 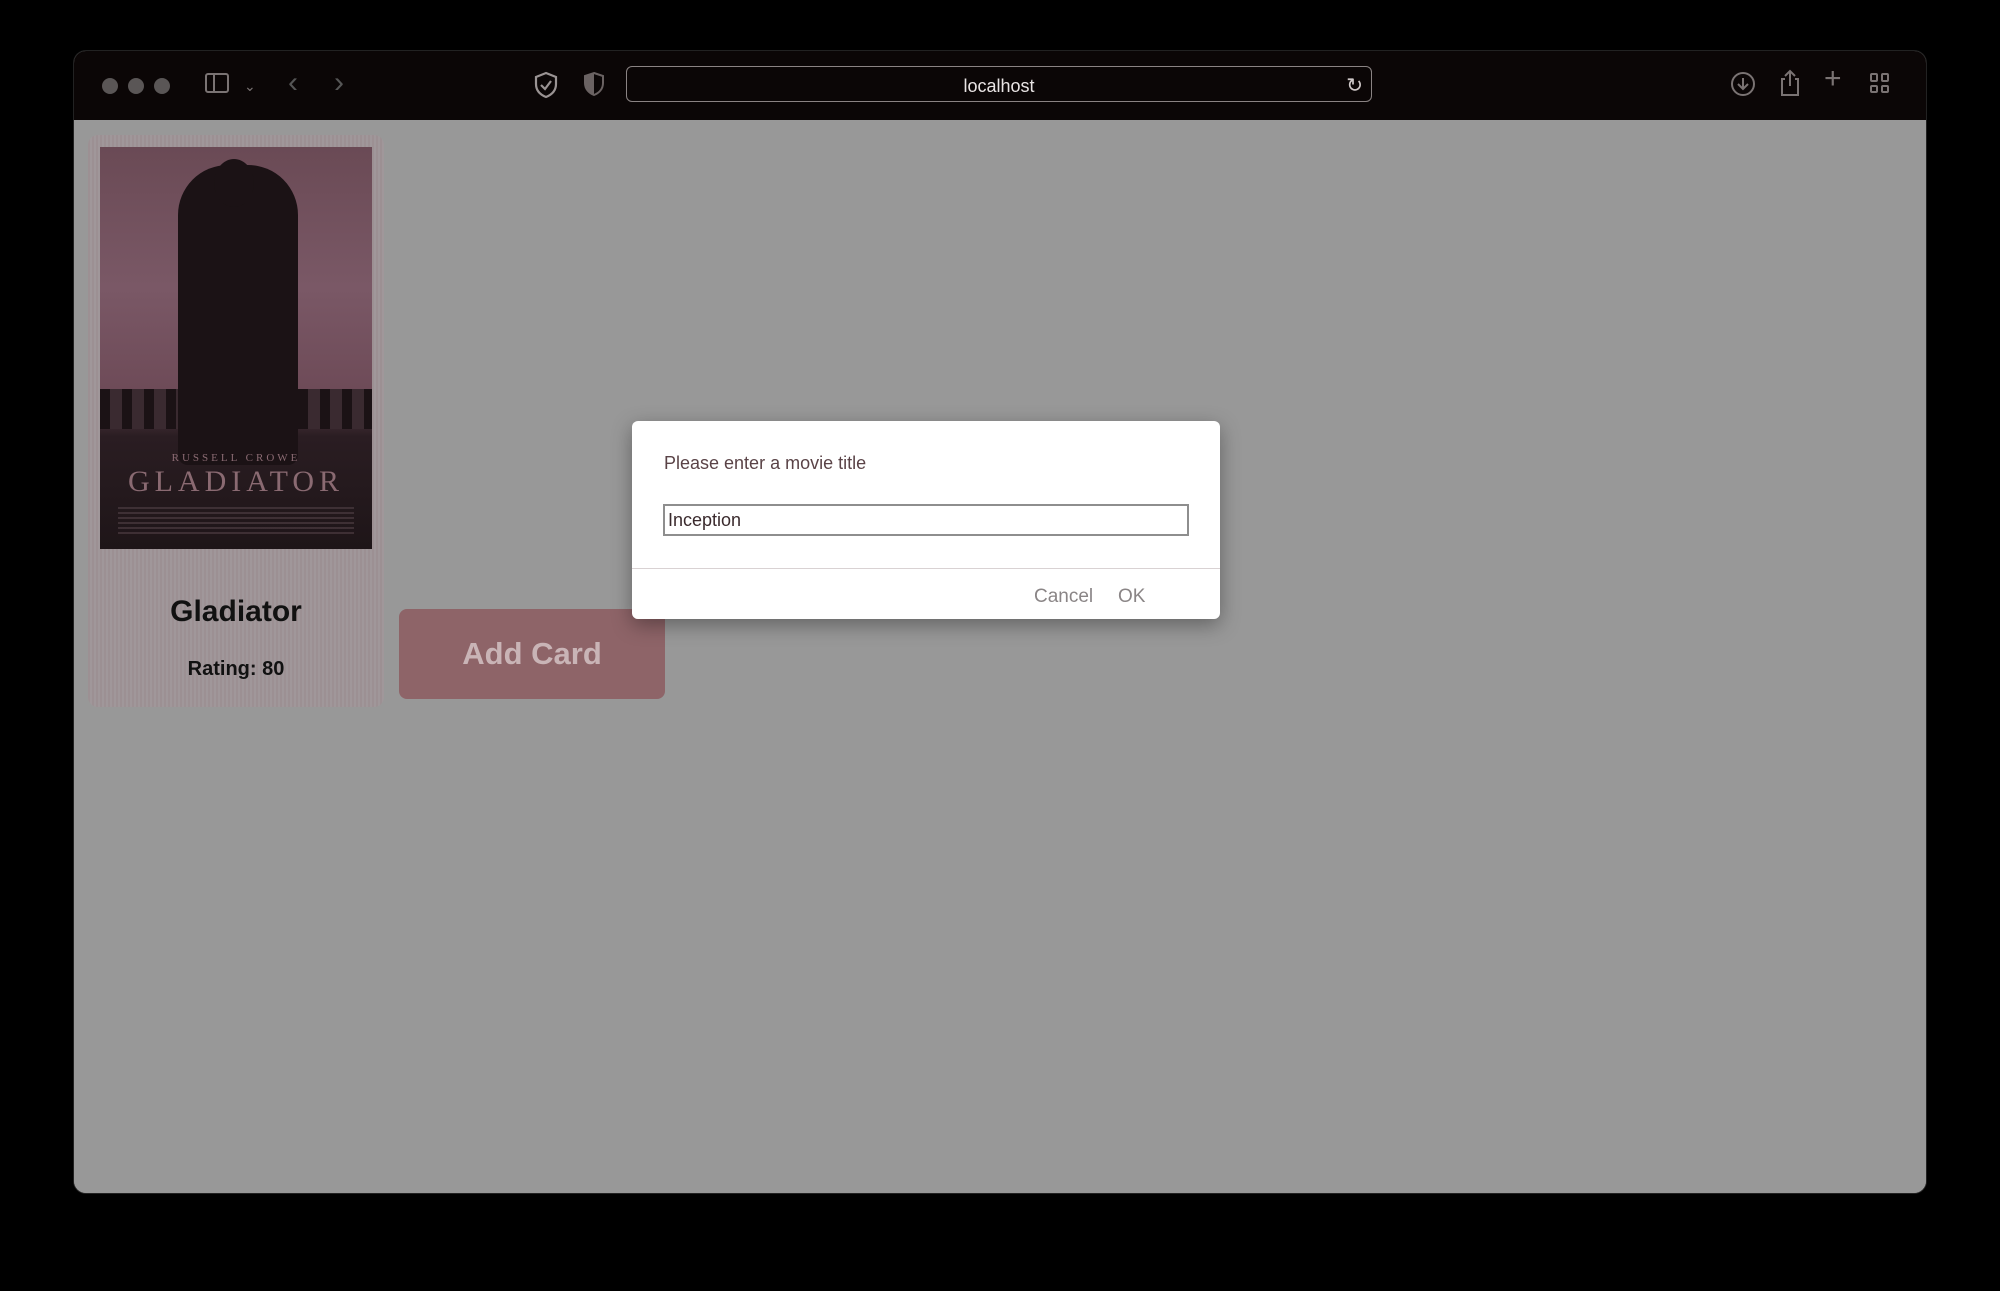 I want to click on sidebar-icon, so click(x=217, y=83).